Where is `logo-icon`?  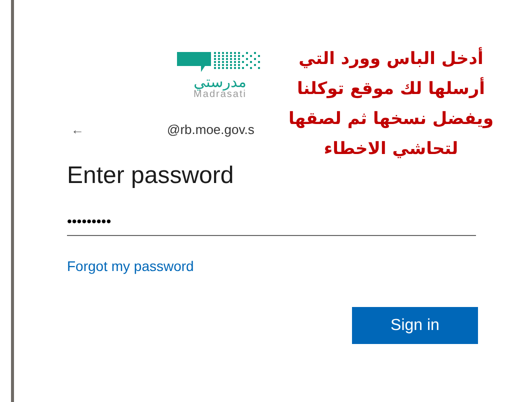
logo-icon is located at coordinates (220, 62).